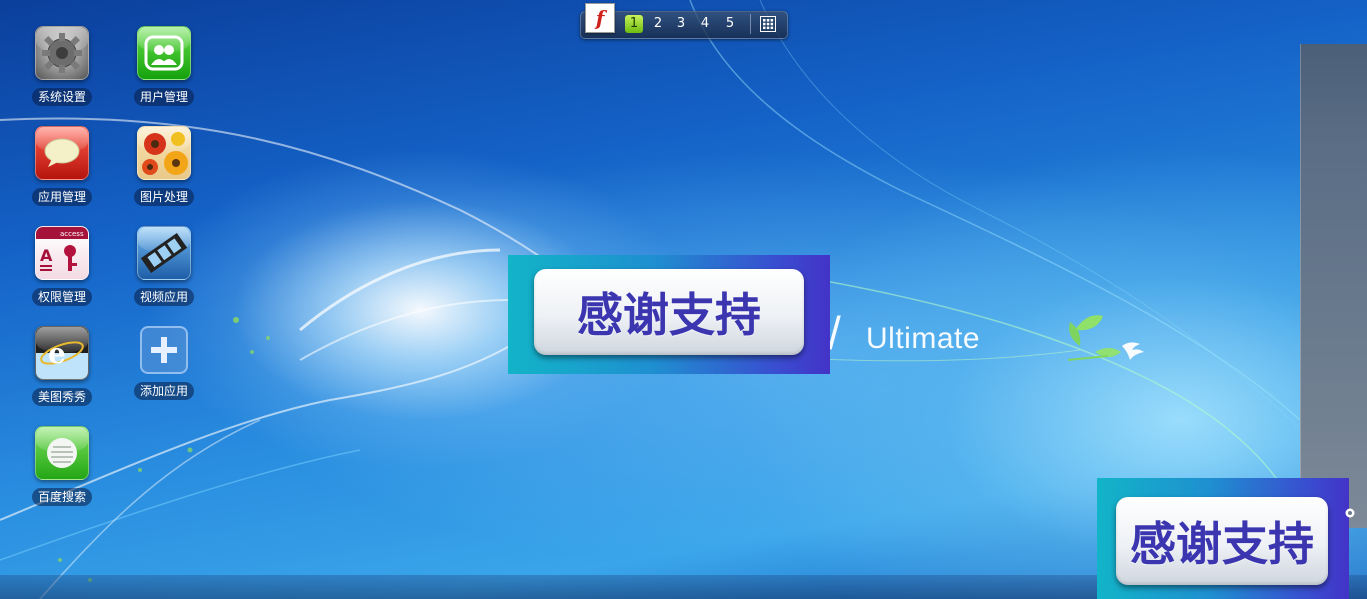 The width and height of the screenshot is (1367, 599). I want to click on search-lines-icon, so click(62, 453).